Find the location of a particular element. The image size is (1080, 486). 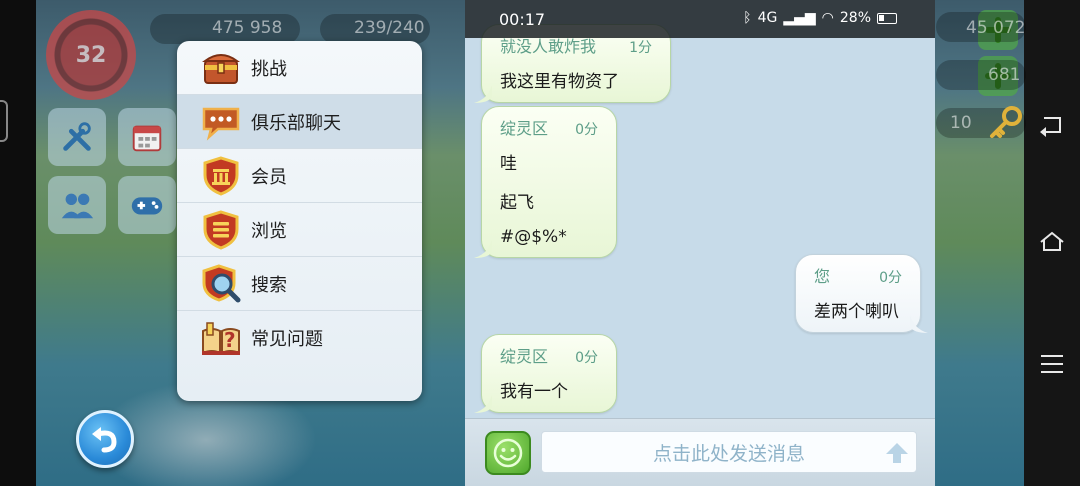

phone-status-bar: 00:17 ᛒ 4G ▂▄▆ ◠ 28% is located at coordinates (700, 19).